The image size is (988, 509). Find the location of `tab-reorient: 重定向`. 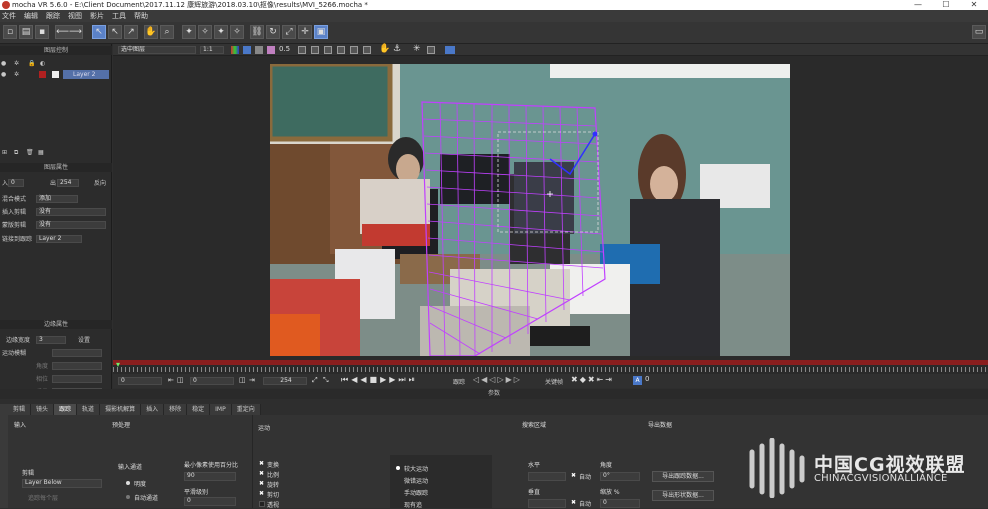

tab-reorient: 重定向 is located at coordinates (246, 409).